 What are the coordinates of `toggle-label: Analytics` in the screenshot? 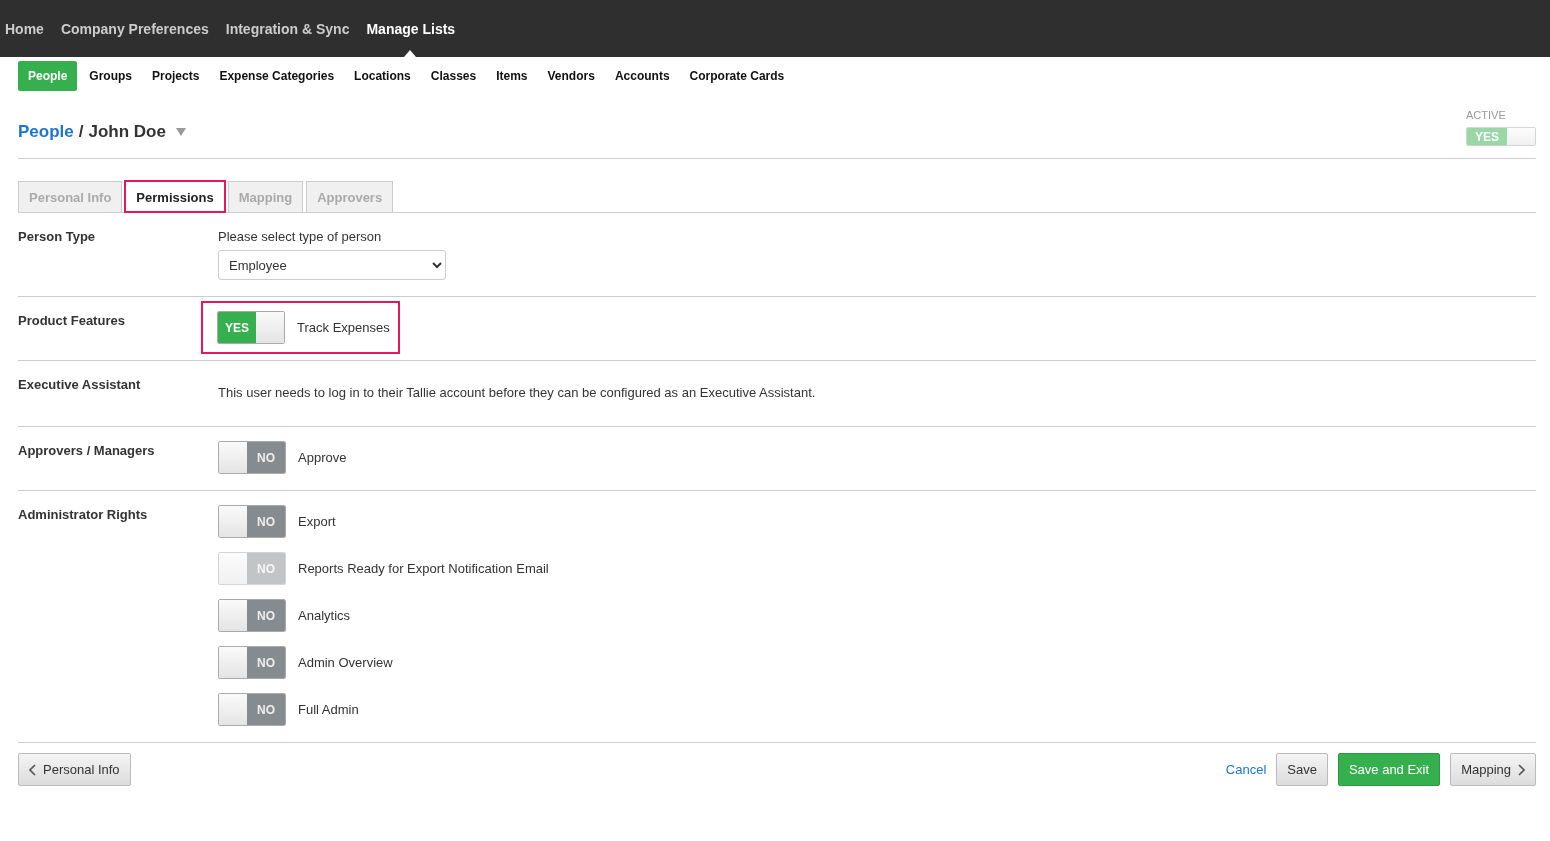 It's located at (324, 615).